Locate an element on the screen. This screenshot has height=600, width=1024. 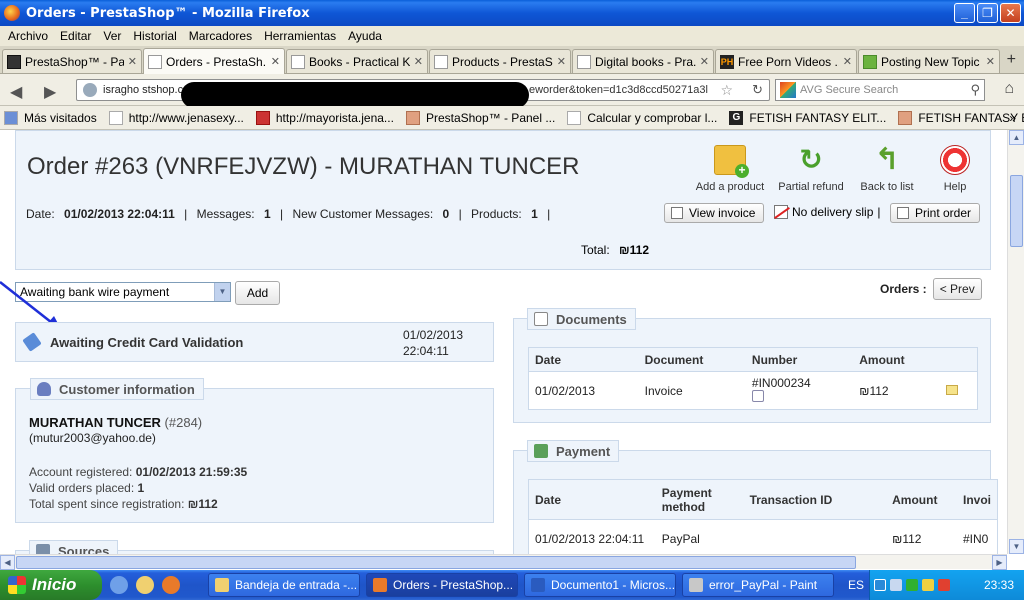
reload-icon: ↻ is located at coordinates (757, 90).